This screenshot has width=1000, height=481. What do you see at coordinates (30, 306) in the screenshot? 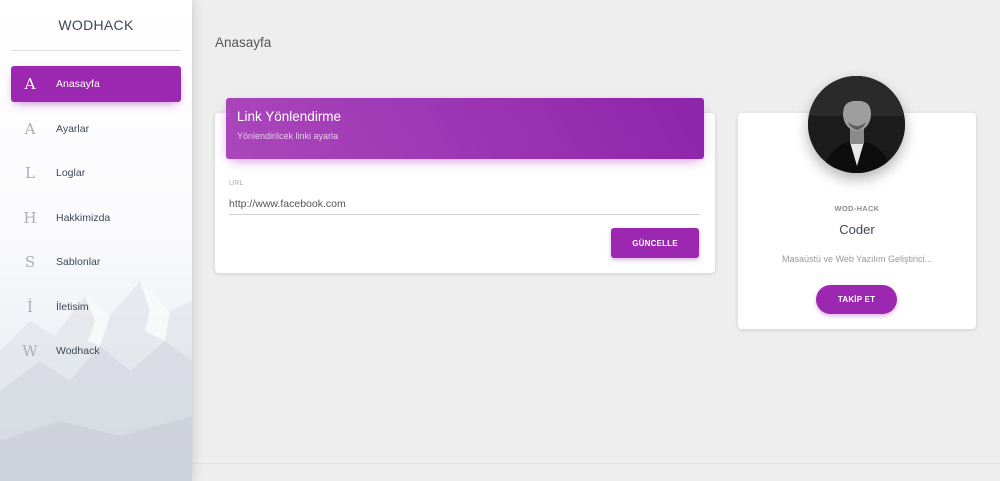
I see `iletisim-icon: İ` at bounding box center [30, 306].